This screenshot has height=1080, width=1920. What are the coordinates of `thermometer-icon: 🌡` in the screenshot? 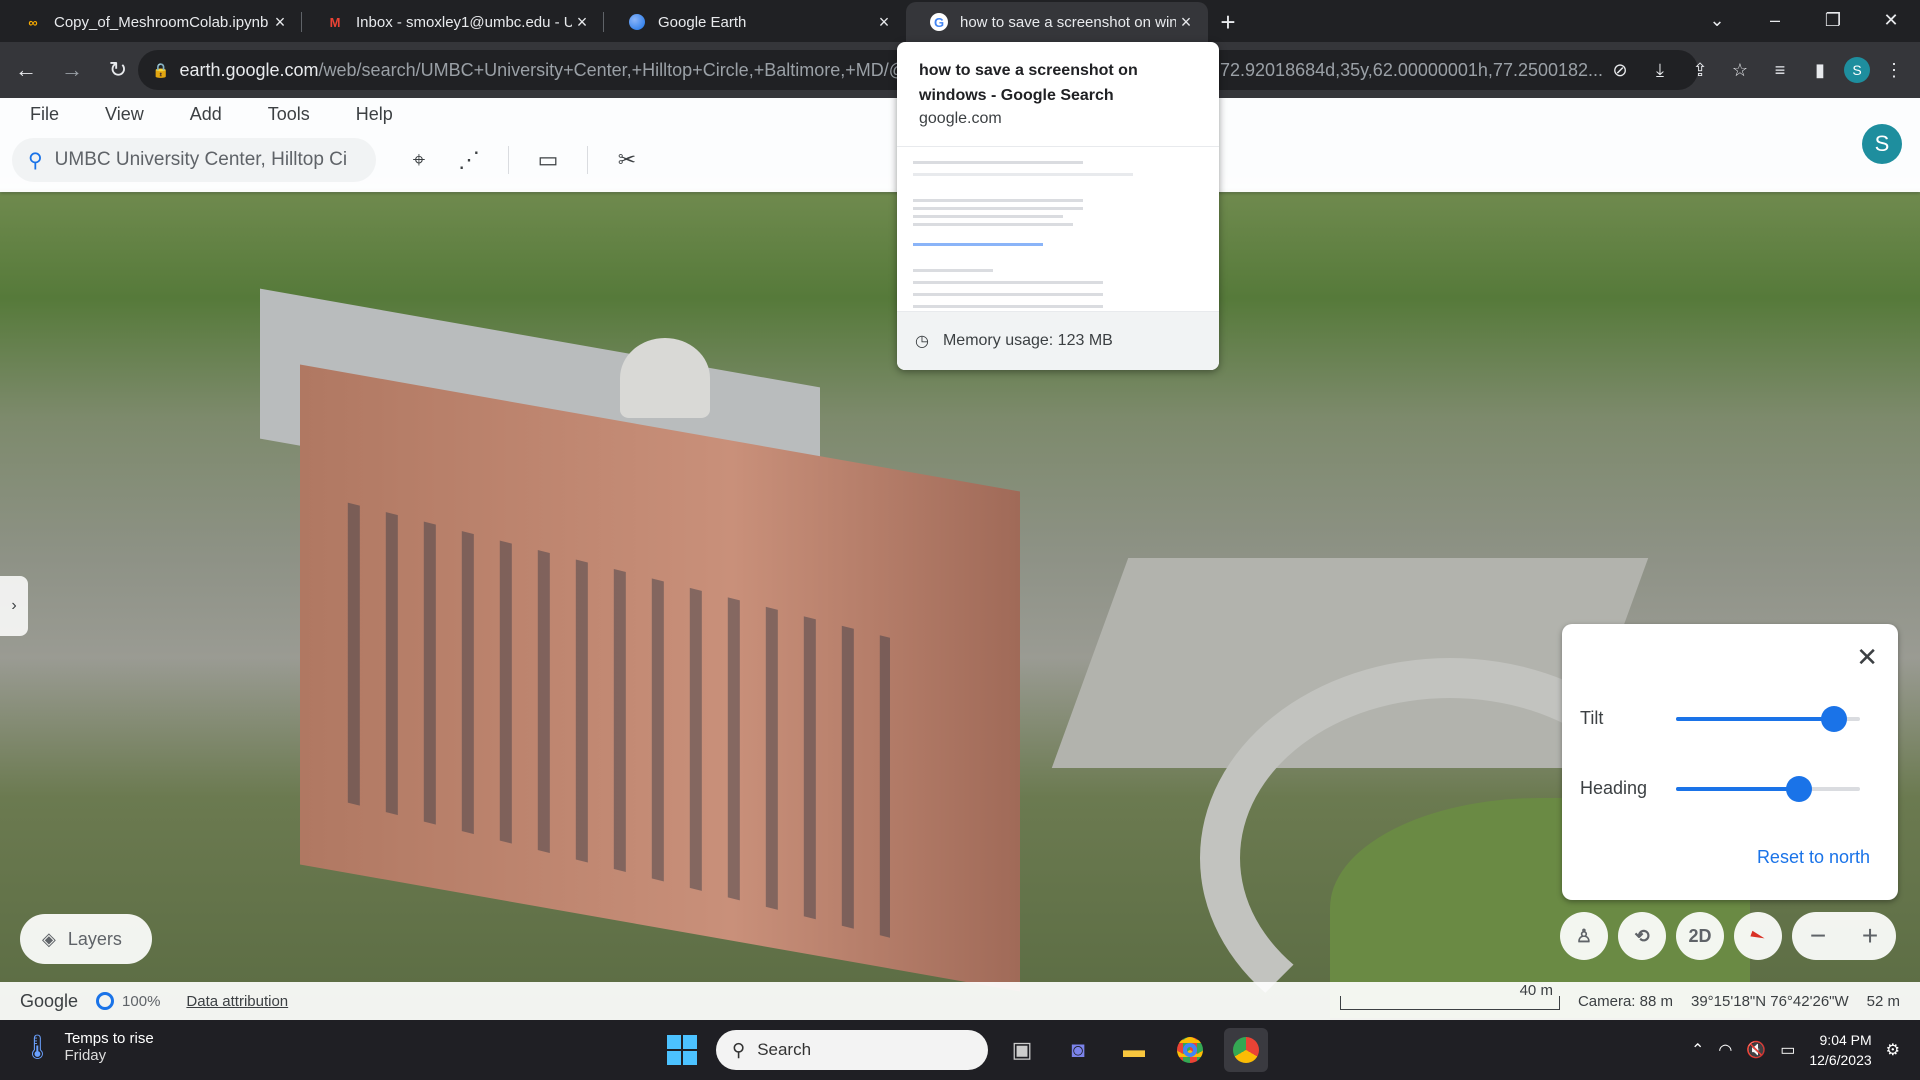 It's located at (37, 1047).